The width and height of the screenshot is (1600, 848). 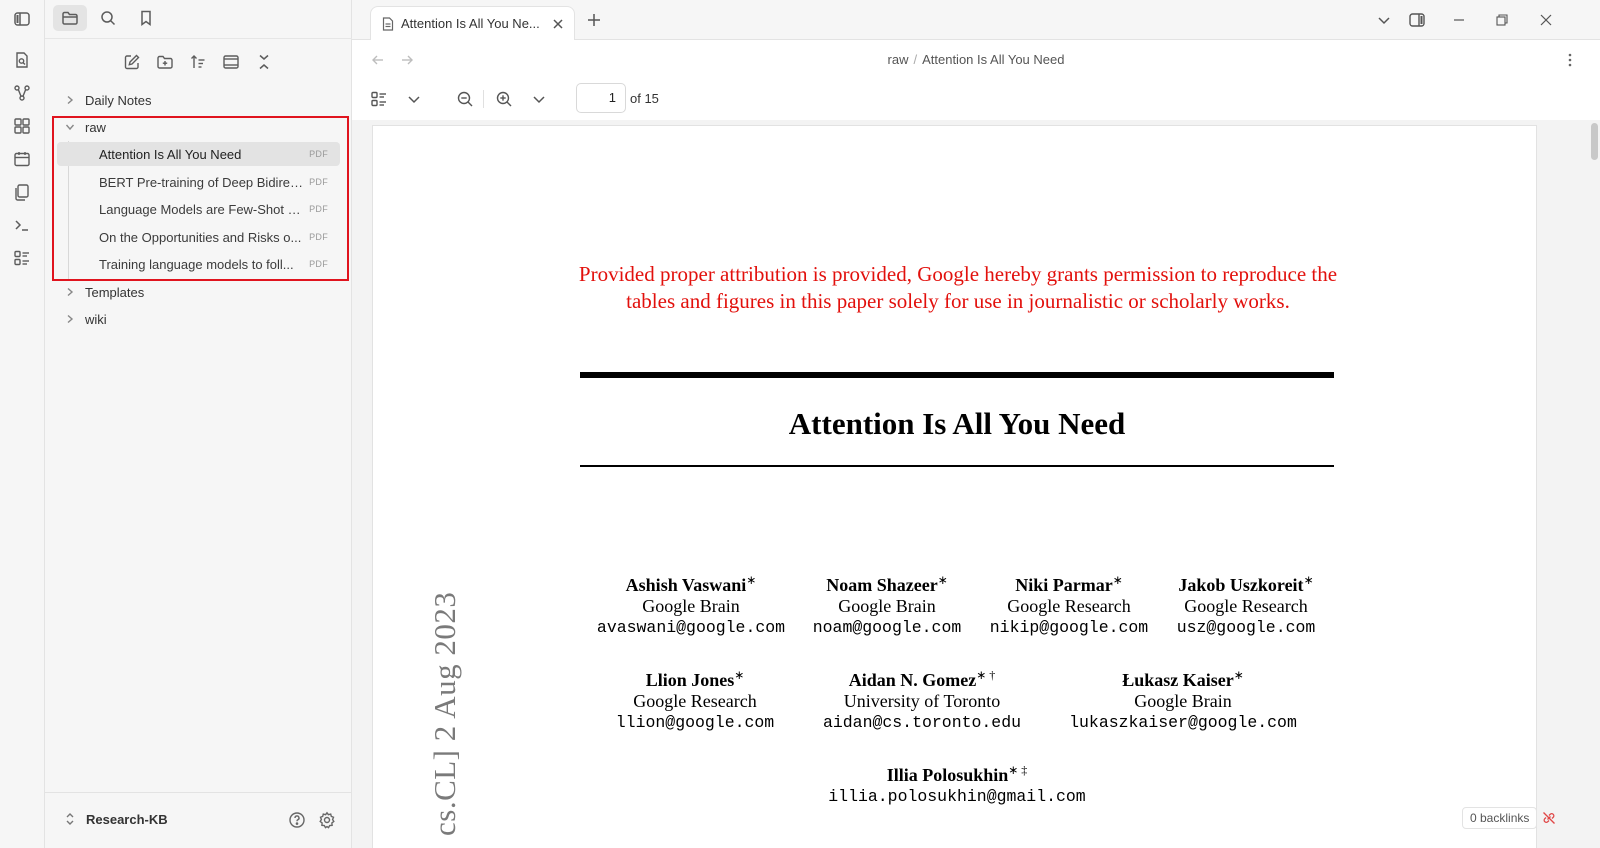 What do you see at coordinates (1183, 679) in the screenshot?
I see `author-name: Łukasz Kaiser∗` at bounding box center [1183, 679].